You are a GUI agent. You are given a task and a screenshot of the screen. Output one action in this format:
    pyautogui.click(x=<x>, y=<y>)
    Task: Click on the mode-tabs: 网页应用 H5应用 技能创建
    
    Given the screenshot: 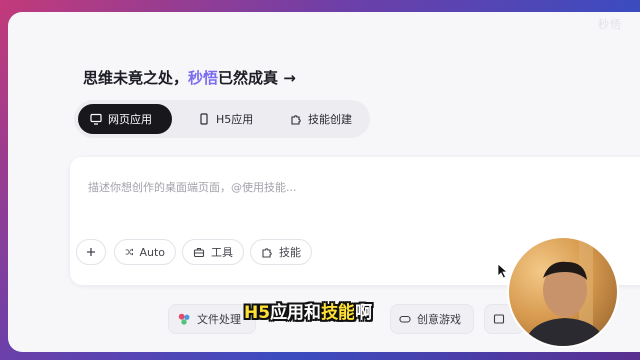 What is the action you would take?
    pyautogui.click(x=222, y=119)
    